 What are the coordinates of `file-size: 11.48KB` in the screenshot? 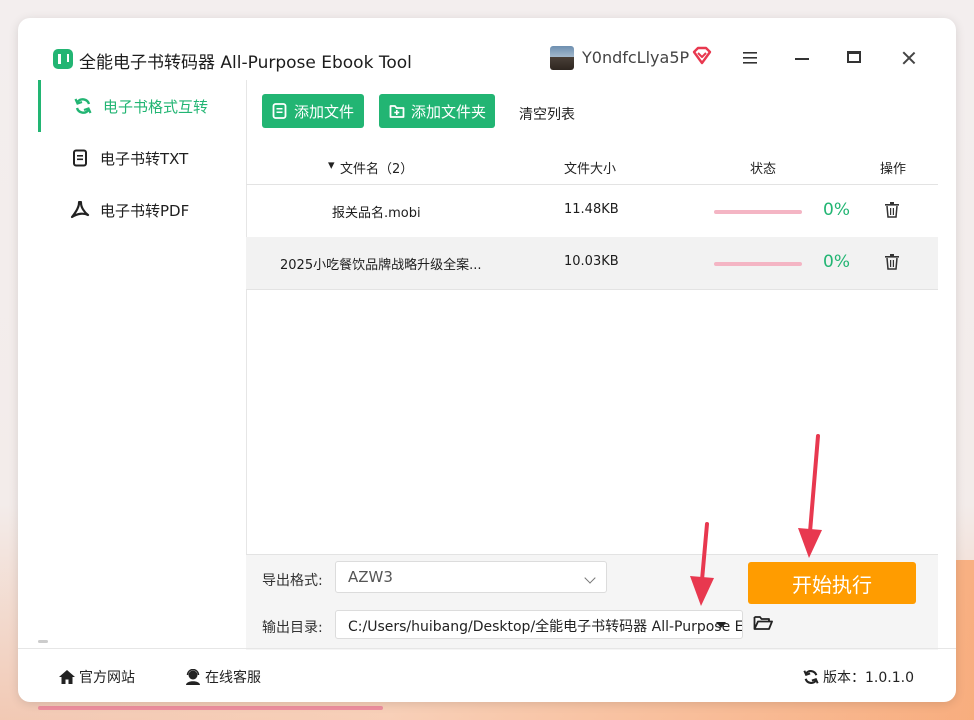 It's located at (591, 209).